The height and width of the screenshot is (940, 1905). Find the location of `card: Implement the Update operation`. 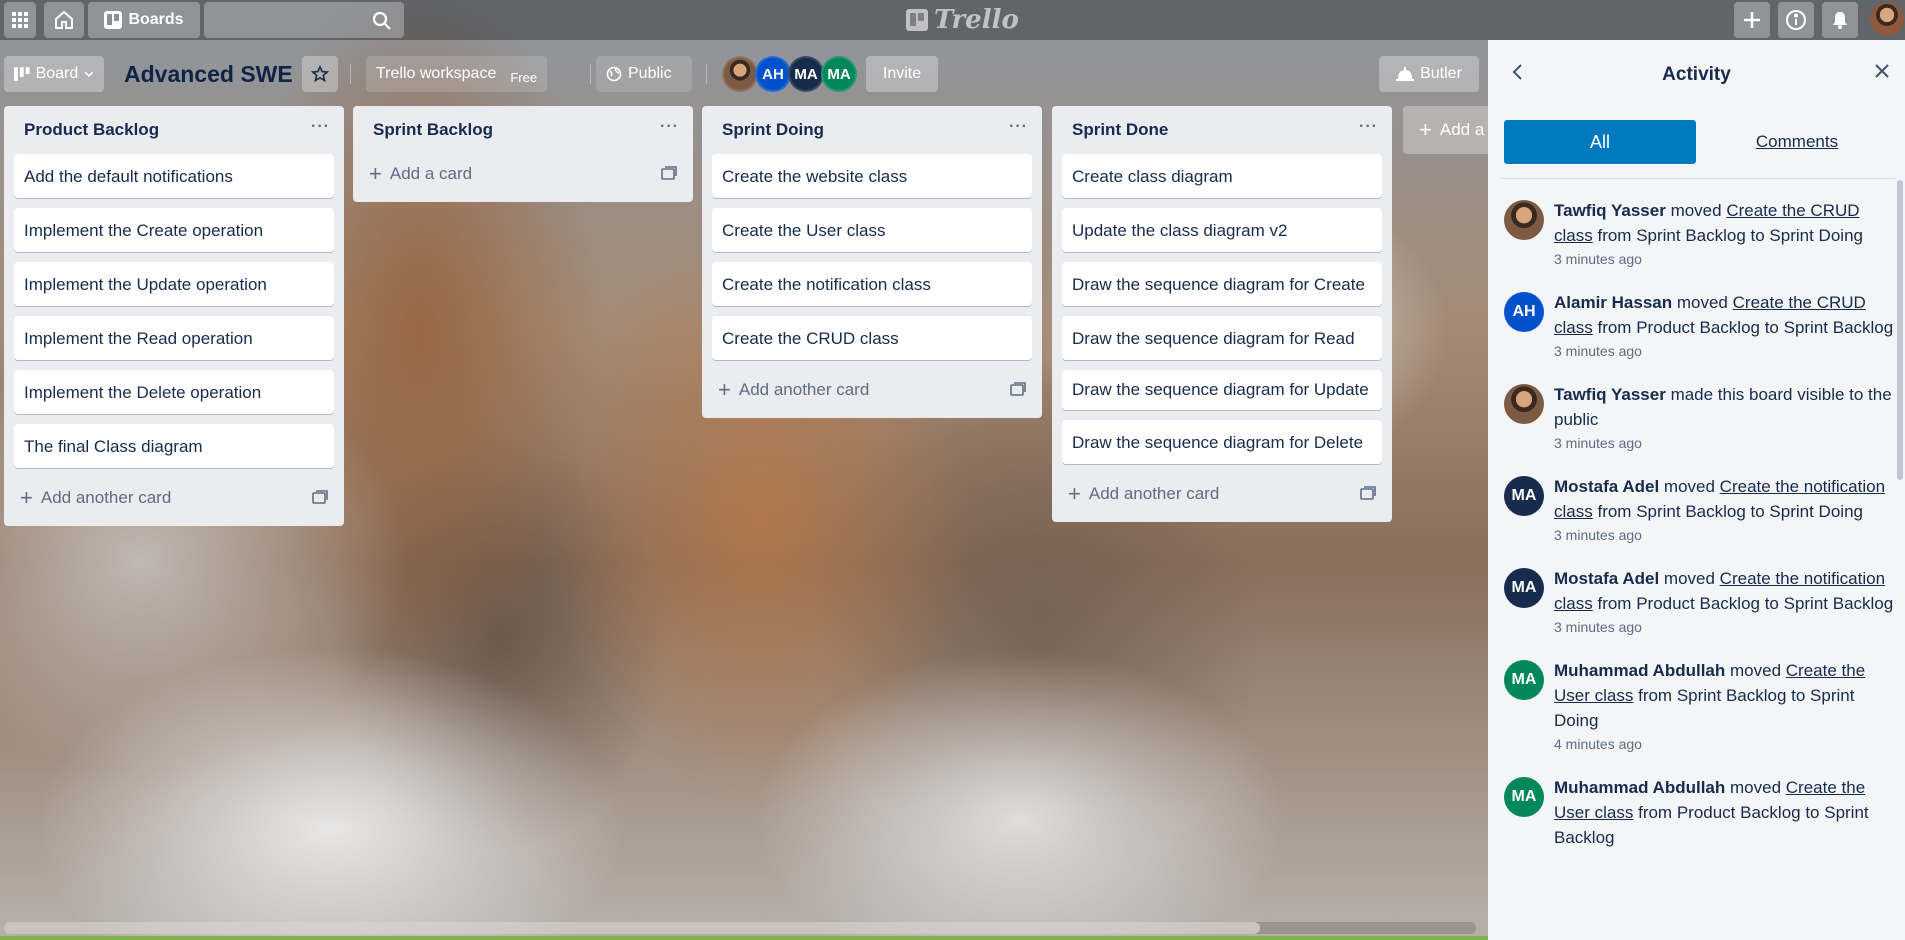

card: Implement the Update operation is located at coordinates (174, 284).